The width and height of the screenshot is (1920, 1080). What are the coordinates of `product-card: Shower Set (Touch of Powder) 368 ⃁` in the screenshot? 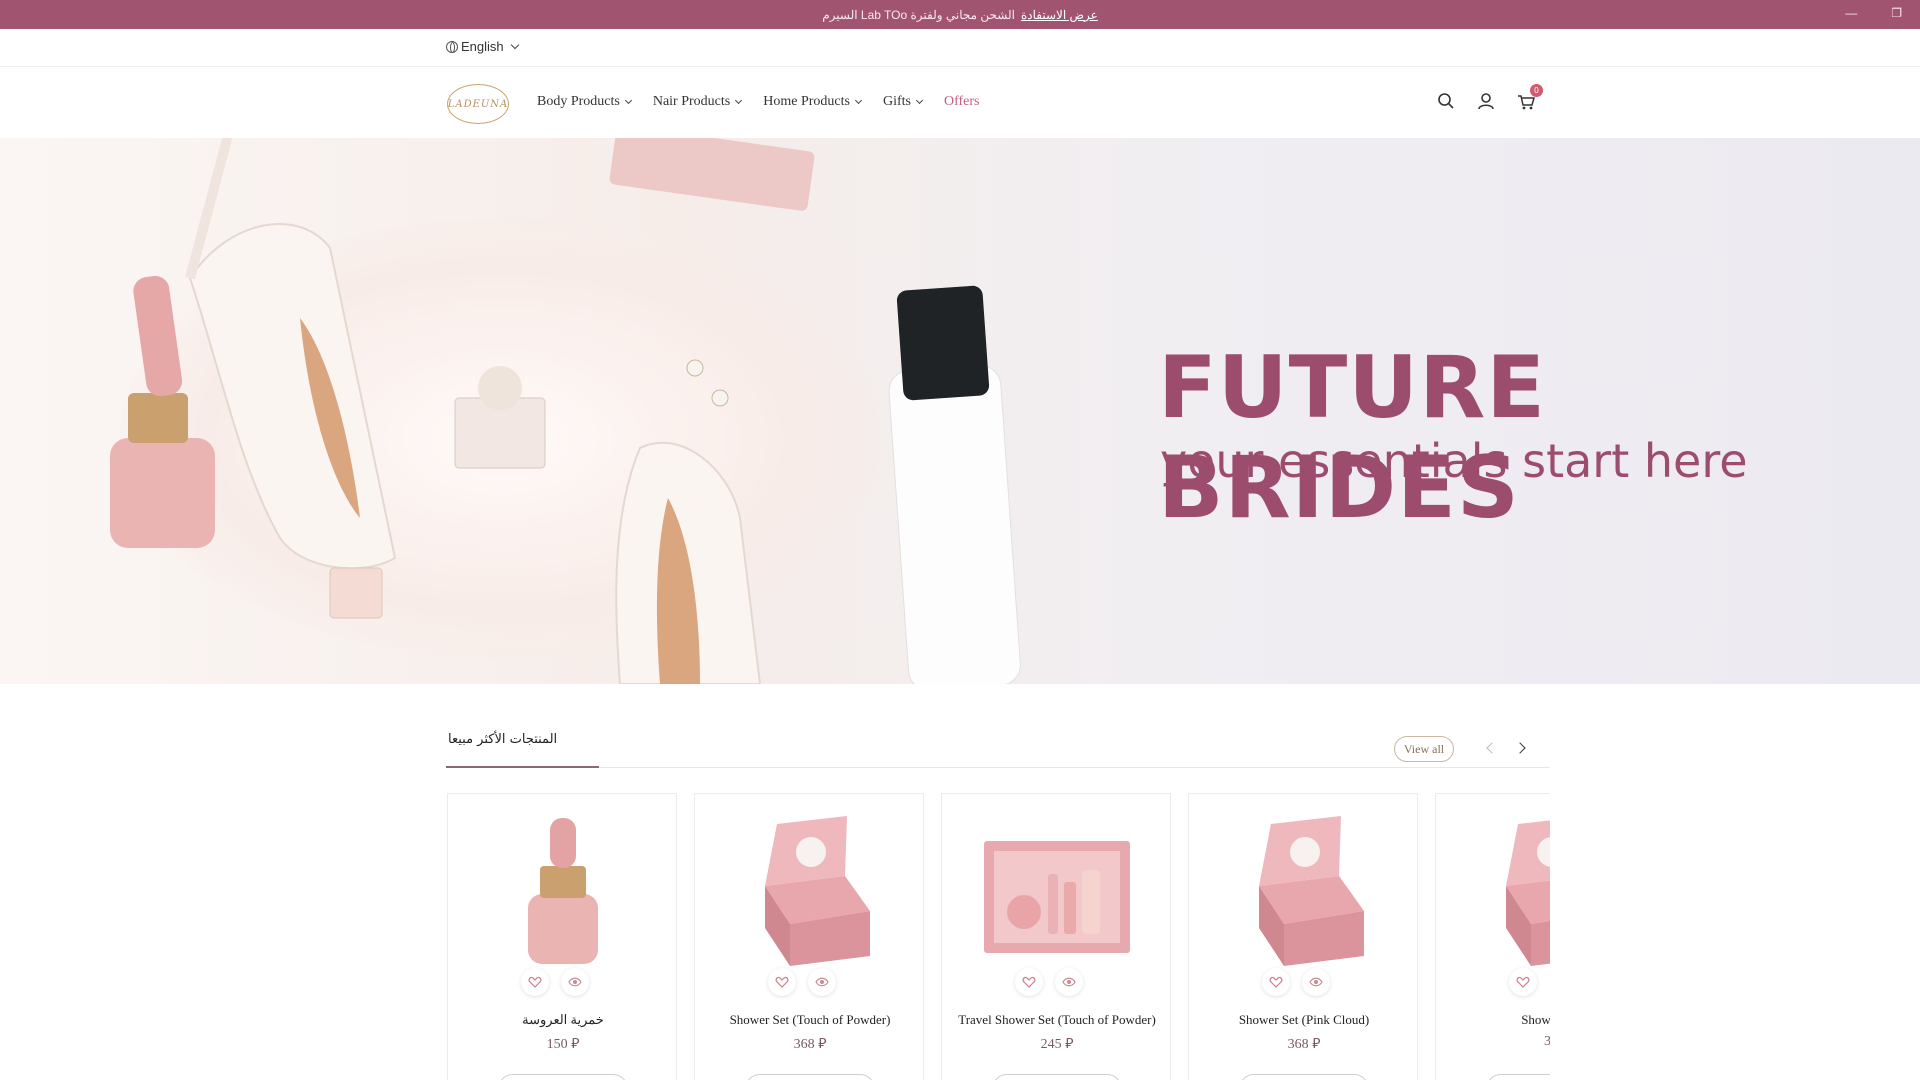 It's located at (809, 936).